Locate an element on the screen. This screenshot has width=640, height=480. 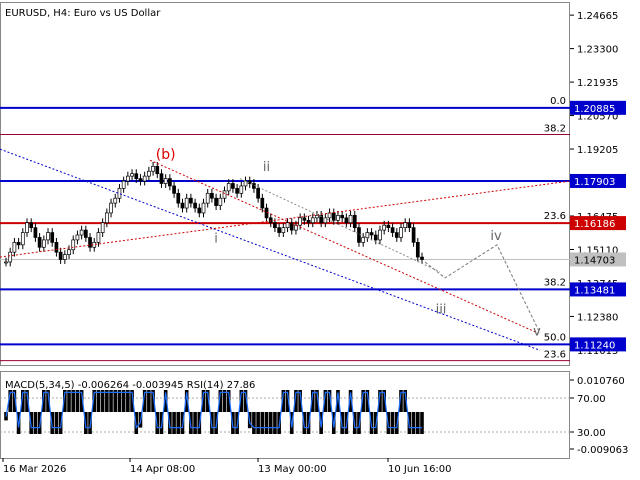
price-tick-label: 1.12380 is located at coordinates (597, 317).